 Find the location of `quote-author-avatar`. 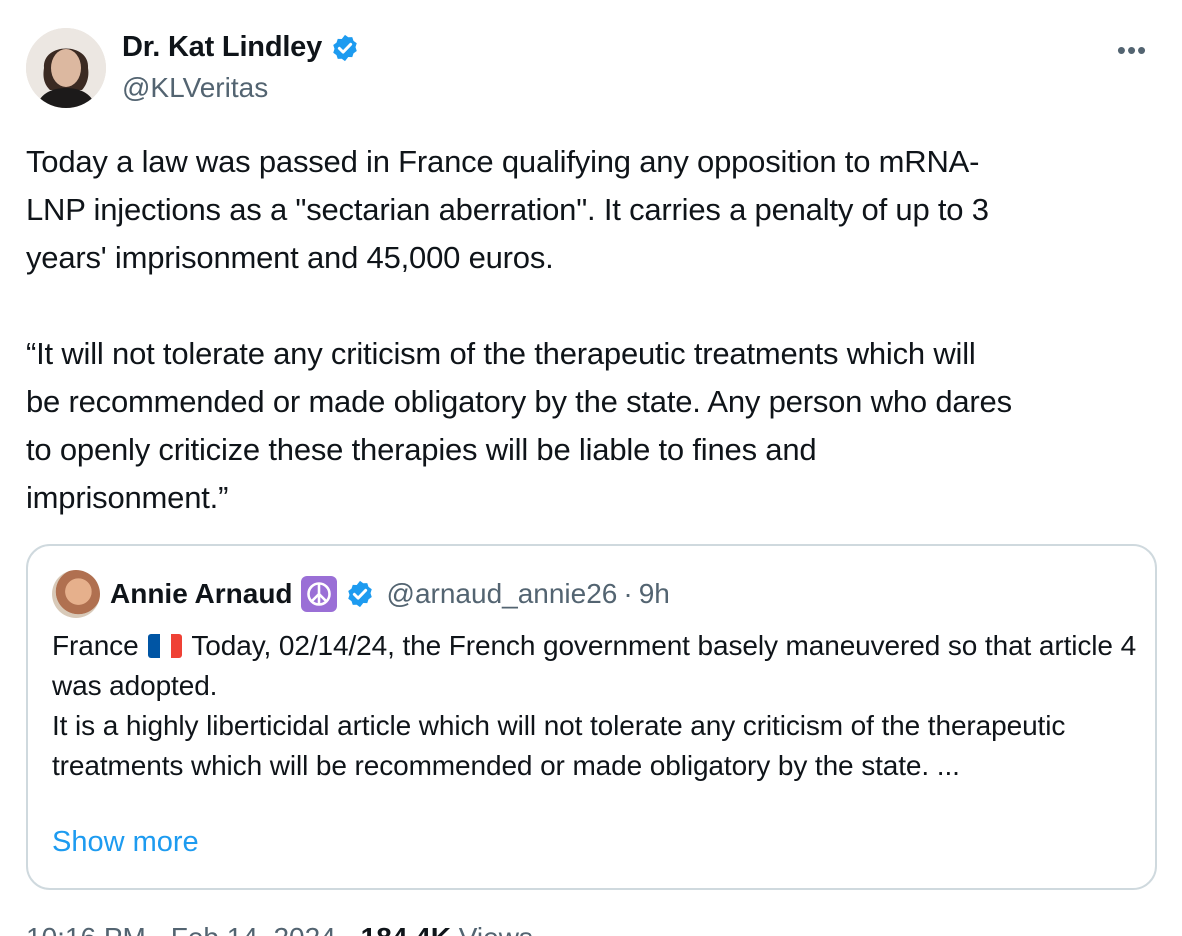

quote-author-avatar is located at coordinates (76, 594).